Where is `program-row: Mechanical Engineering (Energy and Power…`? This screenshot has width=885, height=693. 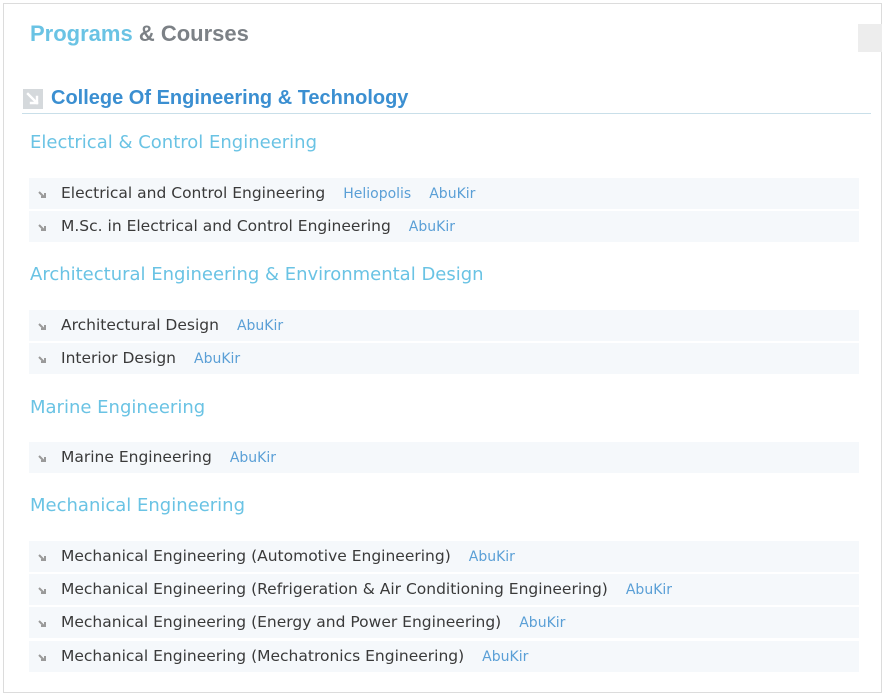 program-row: Mechanical Engineering (Energy and Power… is located at coordinates (444, 622).